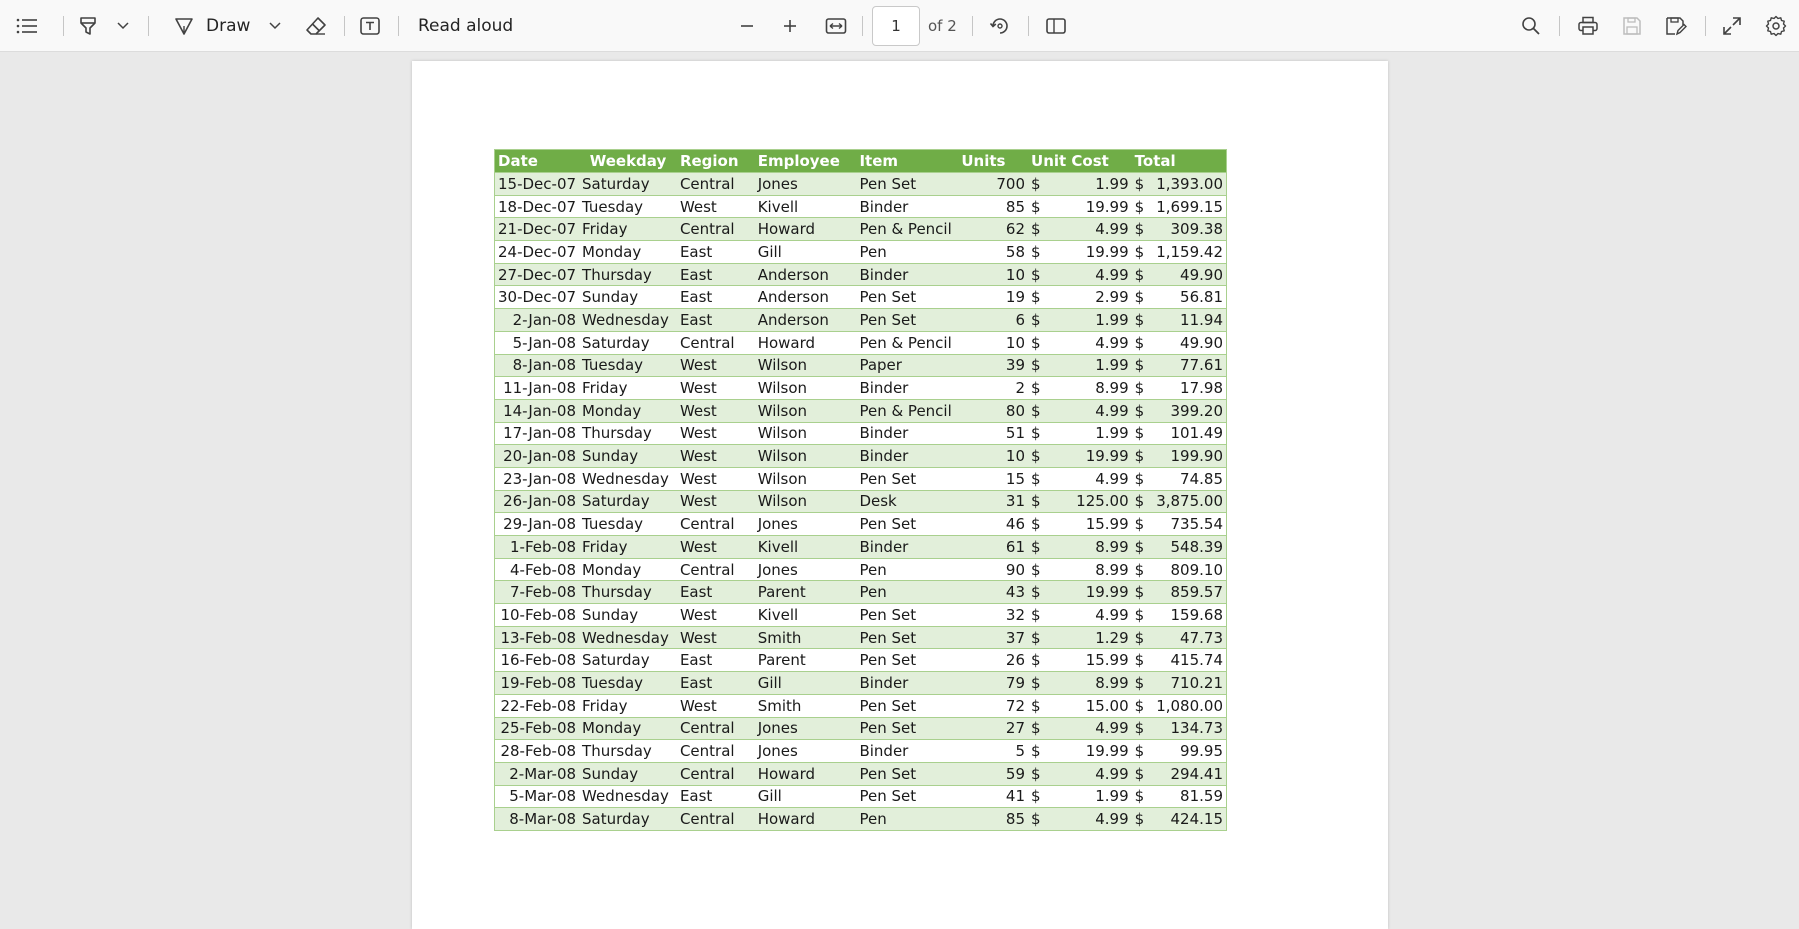 The image size is (1799, 929). Describe the element at coordinates (1588, 26) in the screenshot. I see `print-icon` at that location.